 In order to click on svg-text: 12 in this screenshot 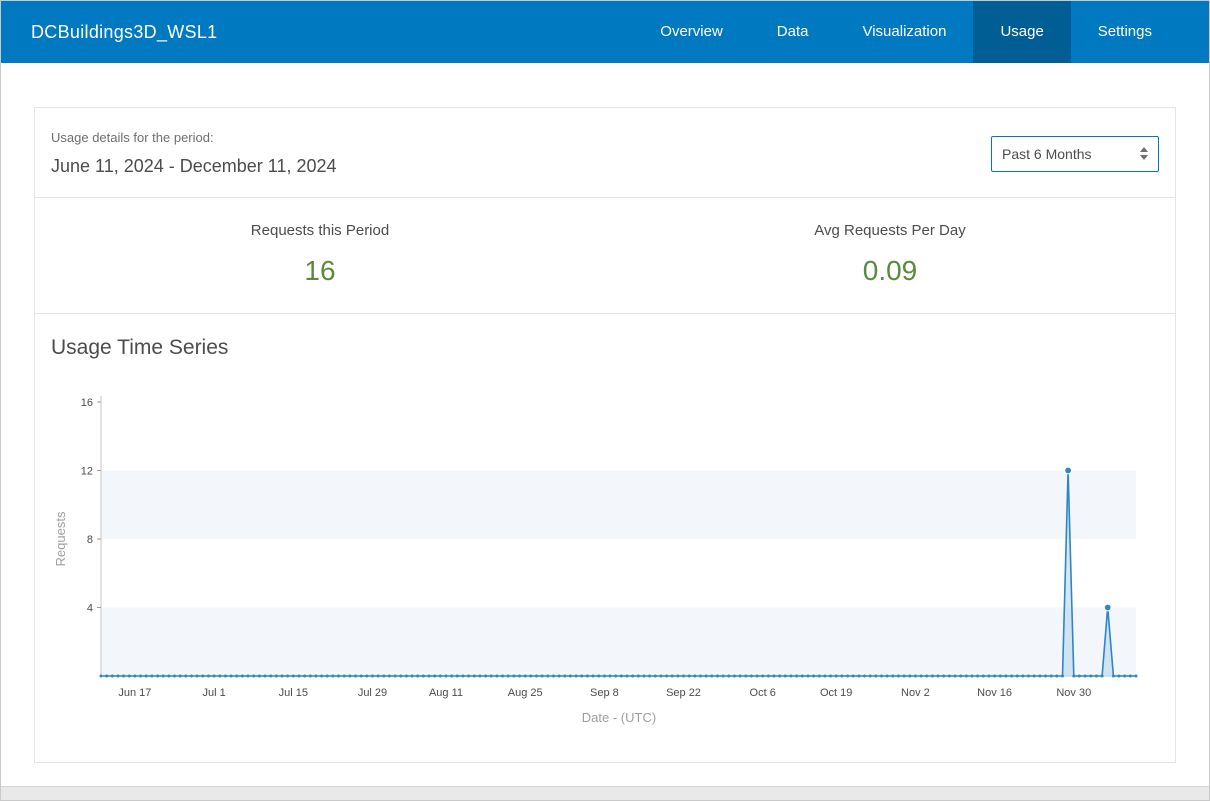, I will do `click(87, 472)`.